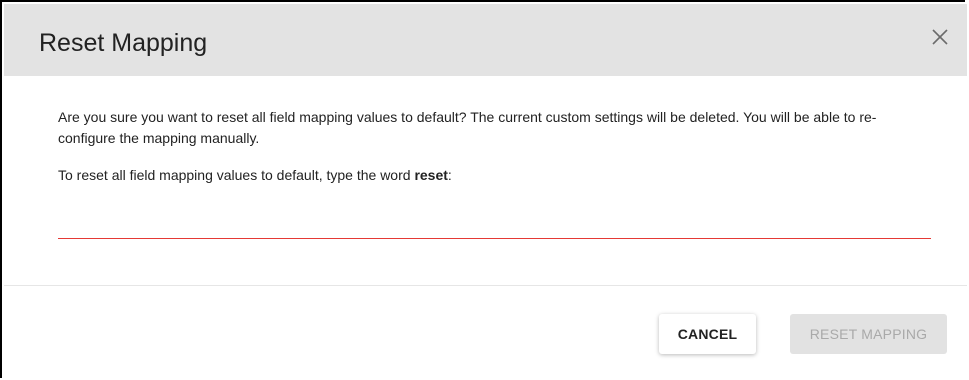 This screenshot has height=380, width=969. I want to click on close-button, so click(940, 37).